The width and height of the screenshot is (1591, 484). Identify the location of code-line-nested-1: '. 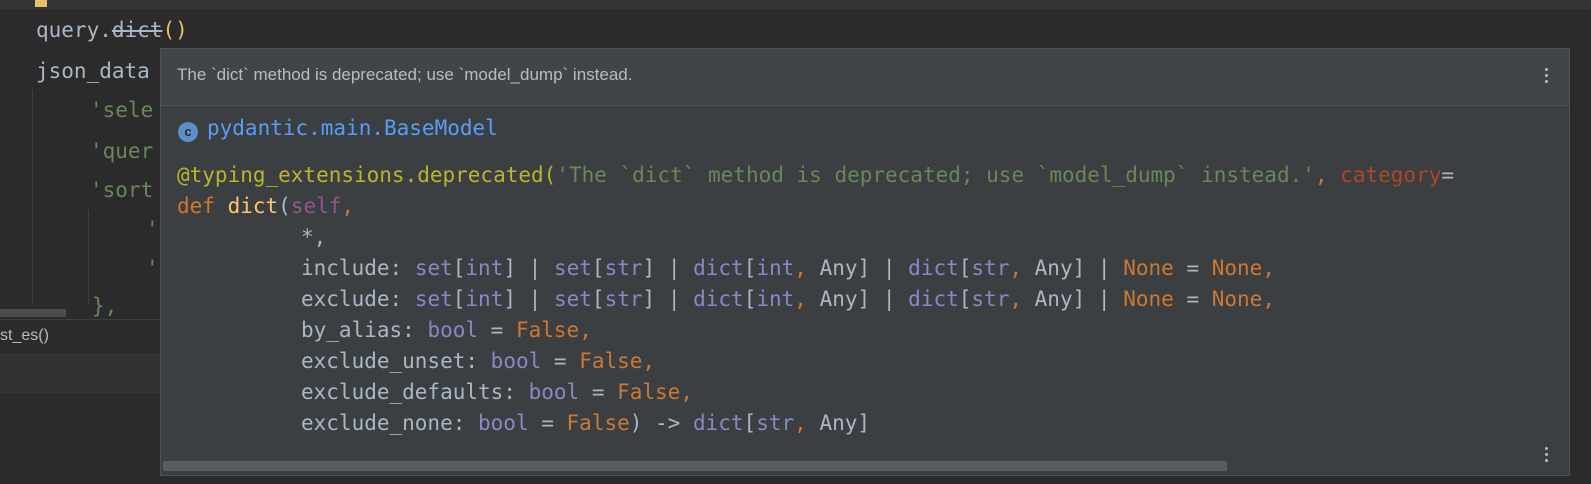
(152, 229).